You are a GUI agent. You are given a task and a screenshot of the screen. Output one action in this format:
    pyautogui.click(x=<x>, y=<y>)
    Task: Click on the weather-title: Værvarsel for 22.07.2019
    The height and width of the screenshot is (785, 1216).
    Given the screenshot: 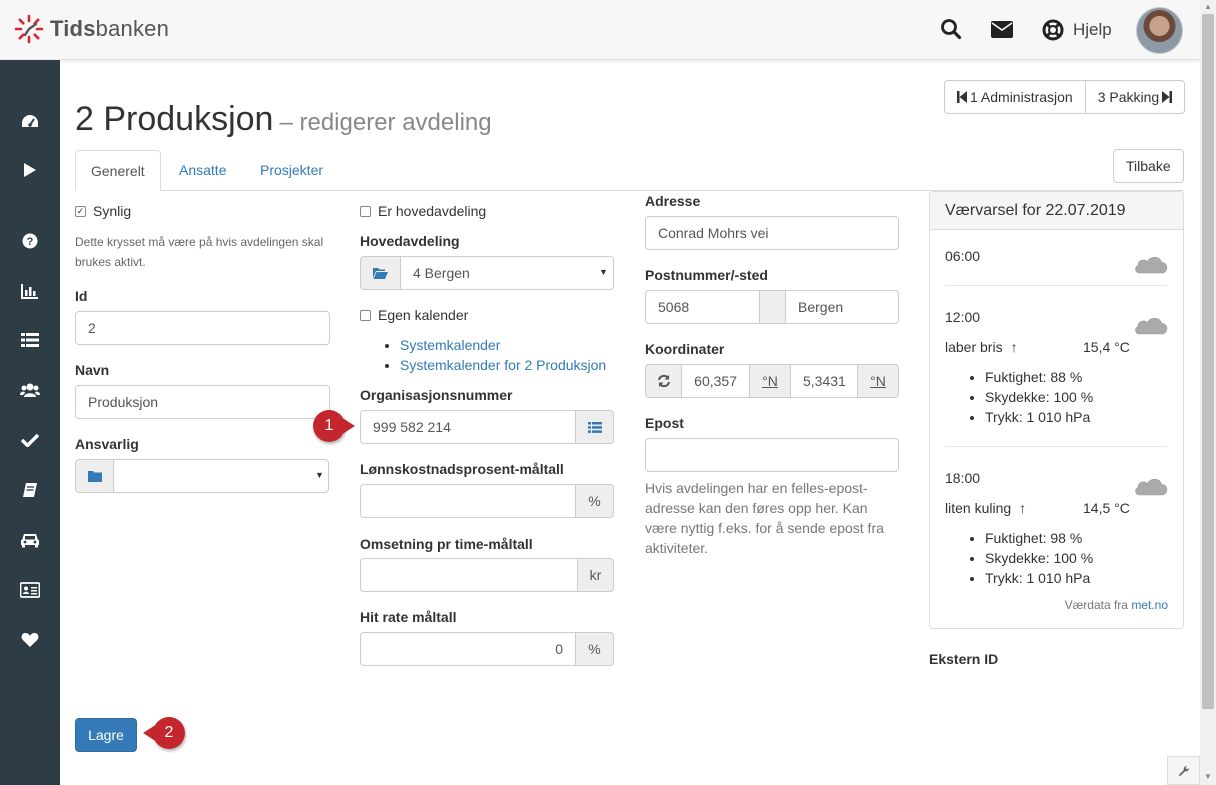 What is the action you would take?
    pyautogui.click(x=1056, y=211)
    